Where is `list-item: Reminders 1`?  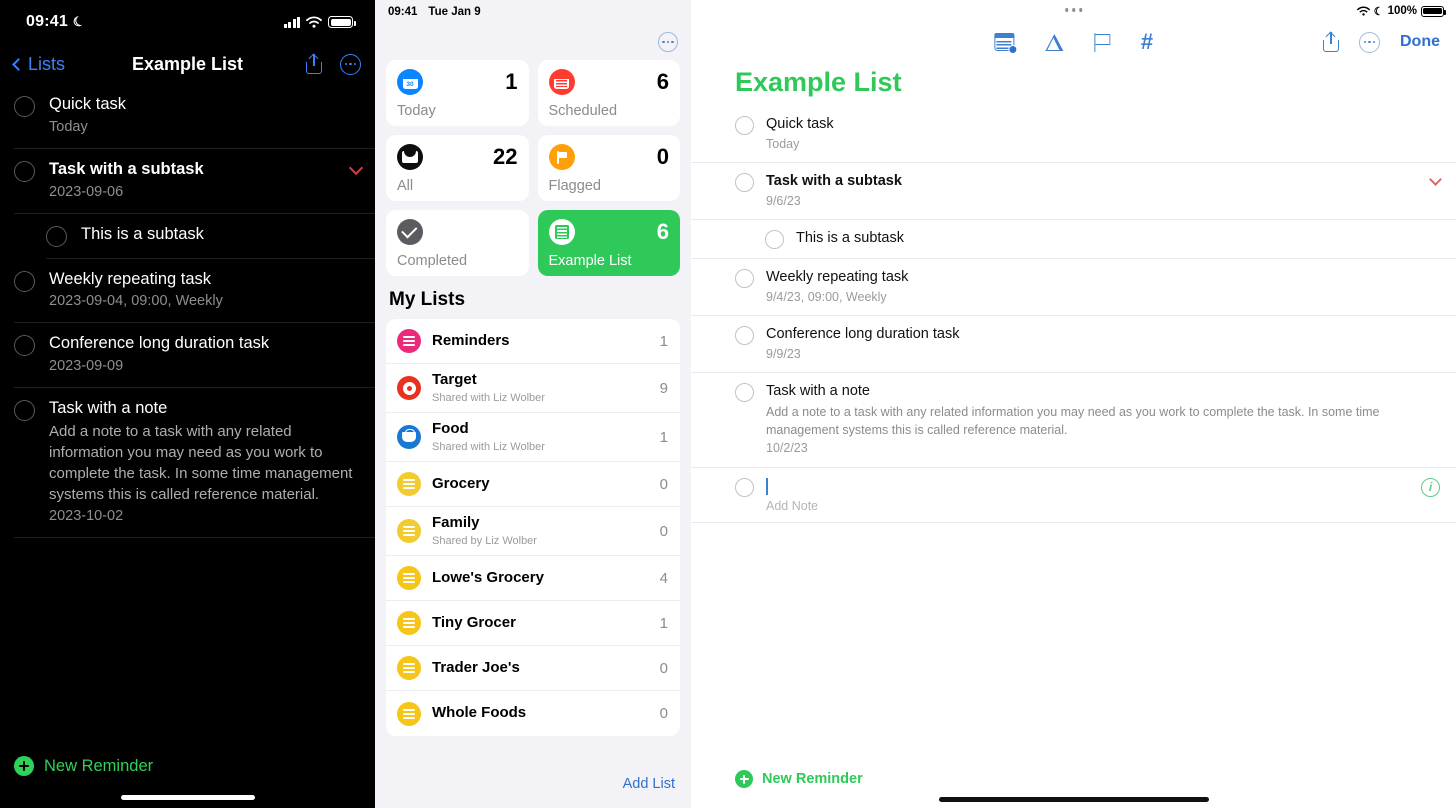
list-item: Reminders 1 is located at coordinates (533, 341).